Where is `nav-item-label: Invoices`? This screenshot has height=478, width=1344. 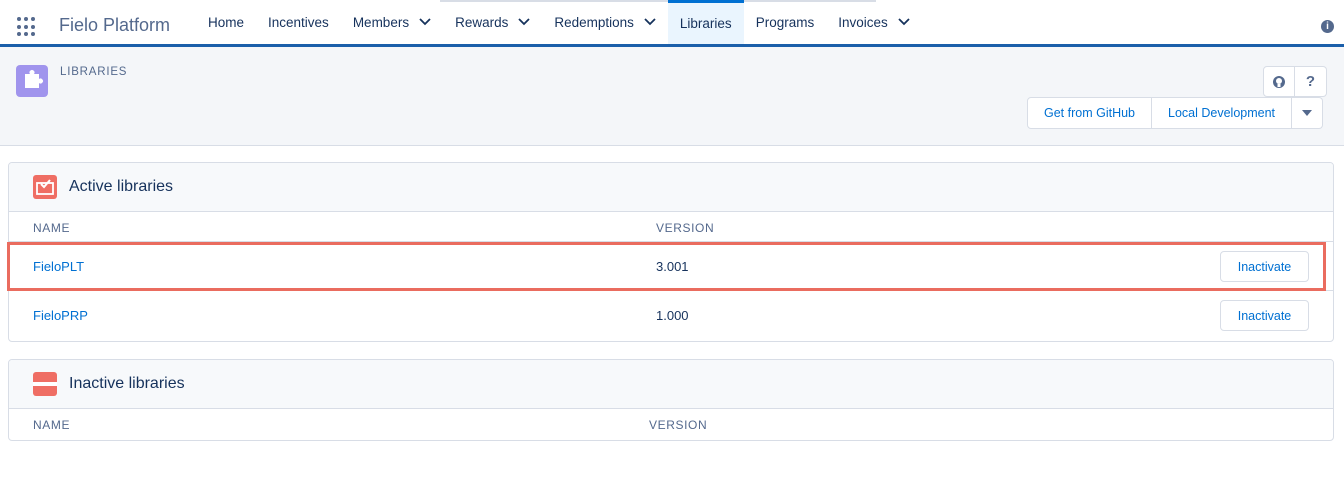
nav-item-label: Invoices is located at coordinates (863, 22).